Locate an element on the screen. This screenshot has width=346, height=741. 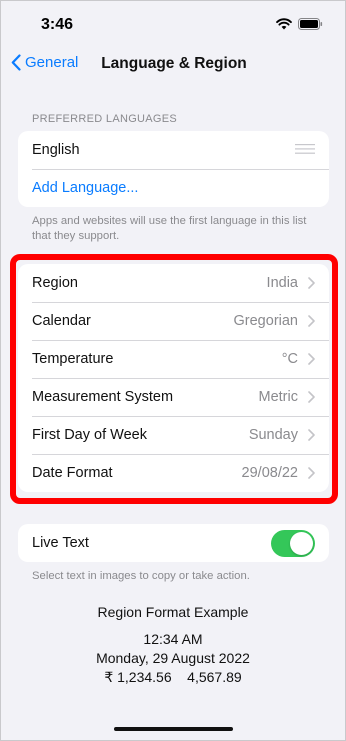
format-example-numbers: ₹ 1,234.56 4,567.89 is located at coordinates (173, 677).